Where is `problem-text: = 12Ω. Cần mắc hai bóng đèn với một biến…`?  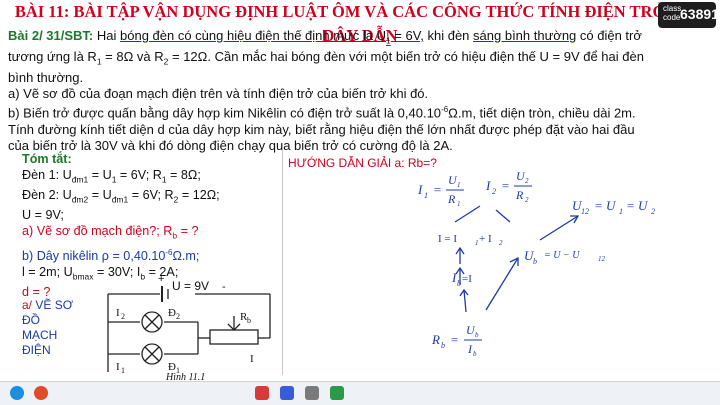
problem-text: = 12Ω. Cần mắc hai bóng đèn với một biến… is located at coordinates (406, 56).